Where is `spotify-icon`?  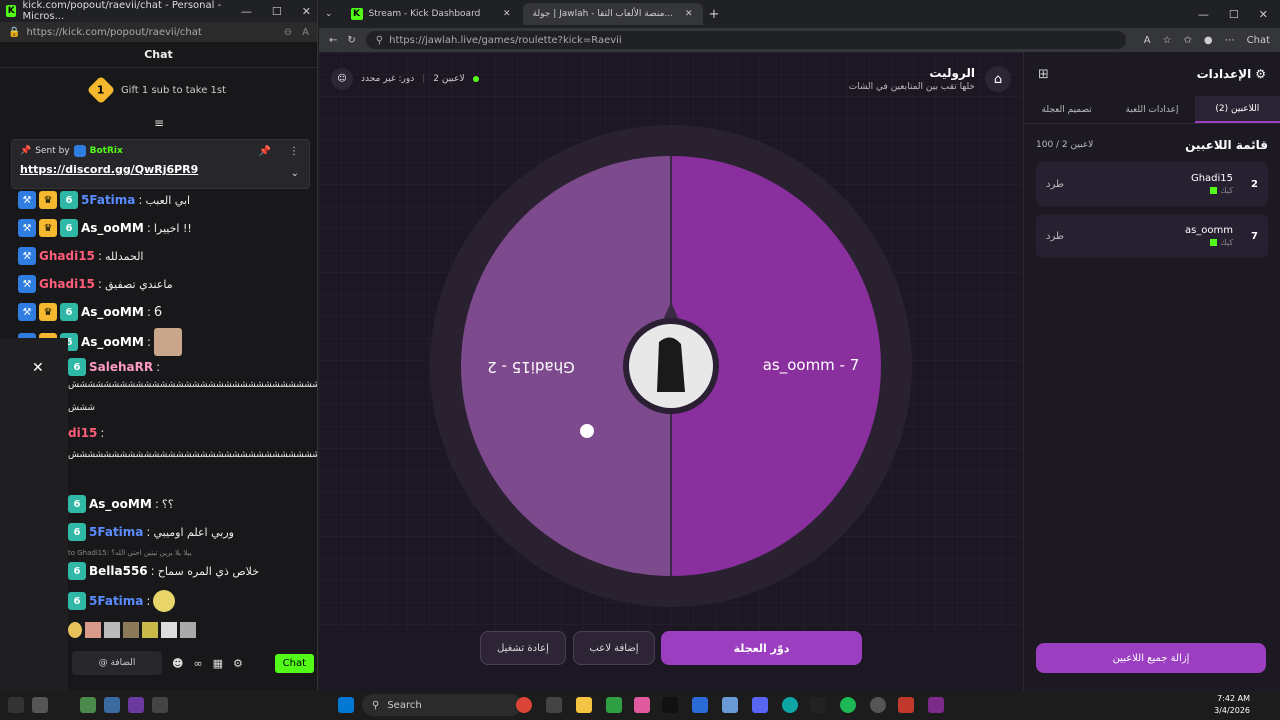
spotify-icon is located at coordinates (848, 705).